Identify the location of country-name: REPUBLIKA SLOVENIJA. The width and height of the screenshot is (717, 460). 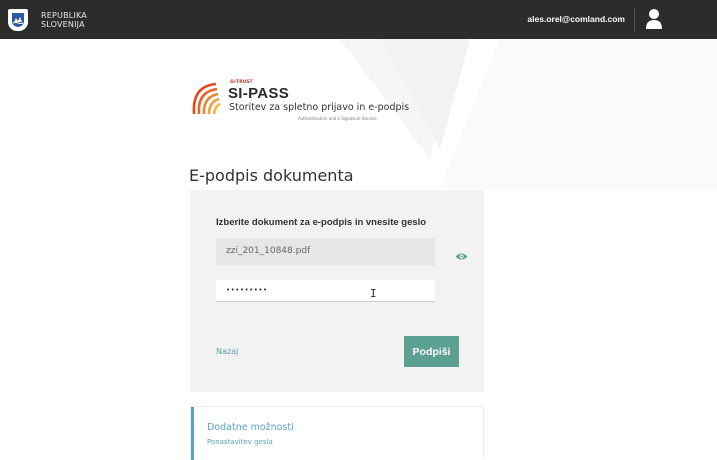
(64, 20).